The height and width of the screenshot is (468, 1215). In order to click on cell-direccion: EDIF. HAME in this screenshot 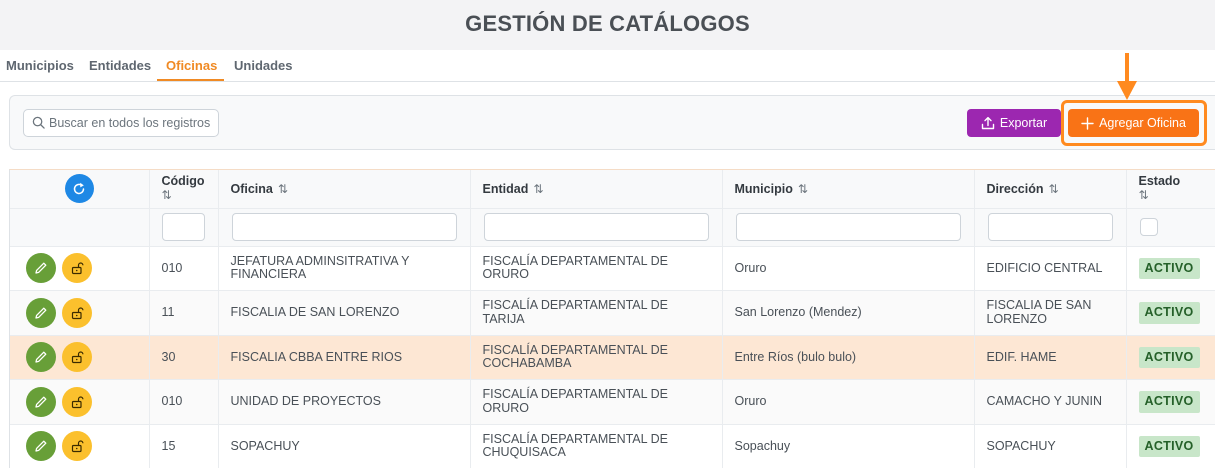, I will do `click(1050, 357)`.